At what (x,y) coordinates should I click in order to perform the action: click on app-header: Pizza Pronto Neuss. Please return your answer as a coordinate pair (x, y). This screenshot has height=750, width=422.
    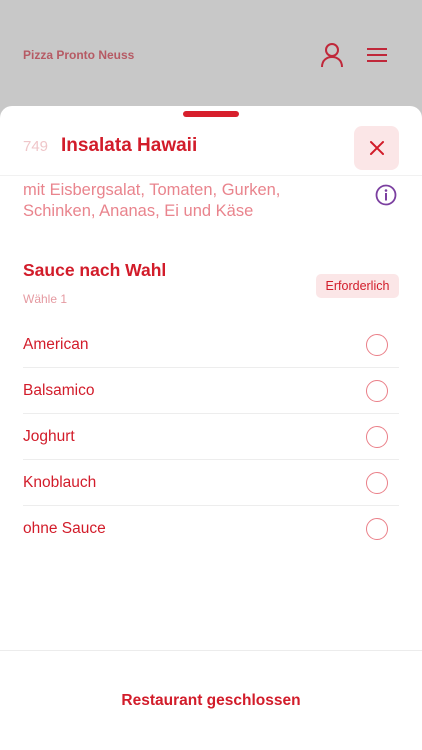
    Looking at the image, I should click on (211, 56).